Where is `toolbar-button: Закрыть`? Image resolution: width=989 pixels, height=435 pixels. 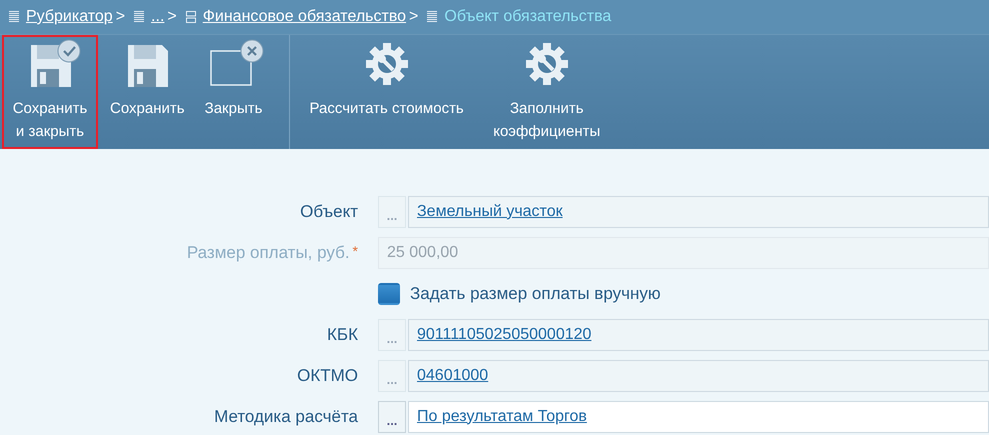 toolbar-button: Закрыть is located at coordinates (233, 80).